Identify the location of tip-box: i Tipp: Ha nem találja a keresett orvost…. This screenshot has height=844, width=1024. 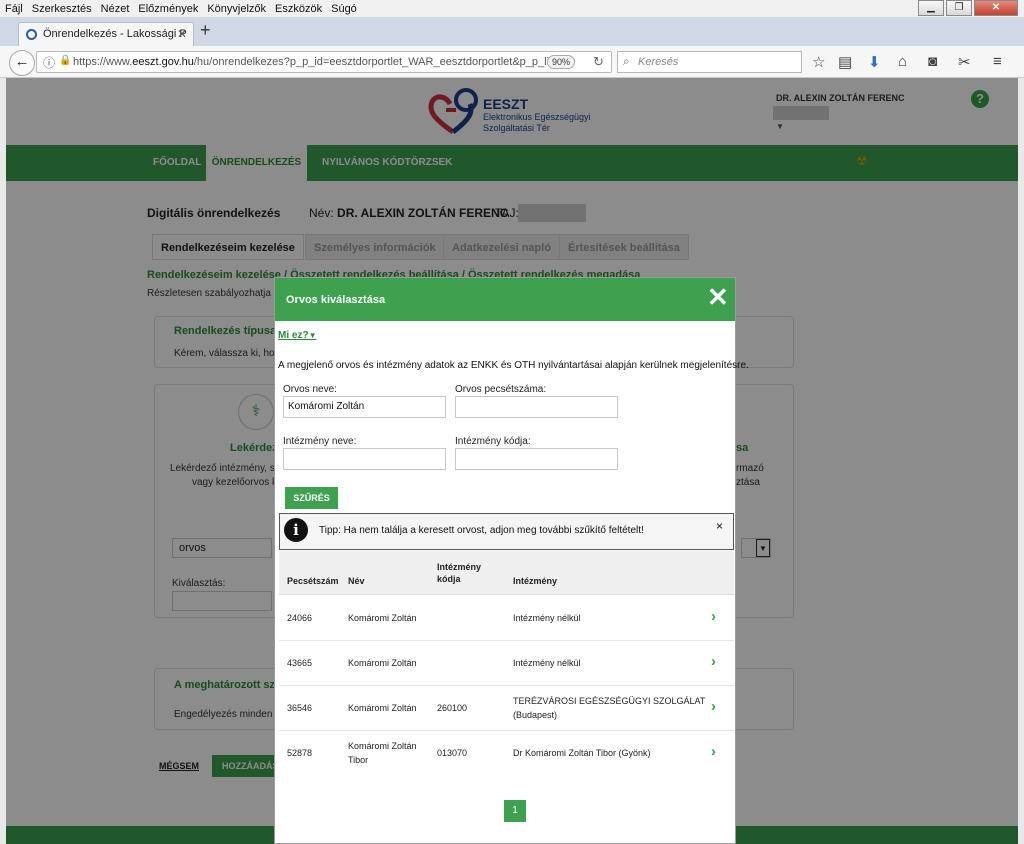
(506, 531).